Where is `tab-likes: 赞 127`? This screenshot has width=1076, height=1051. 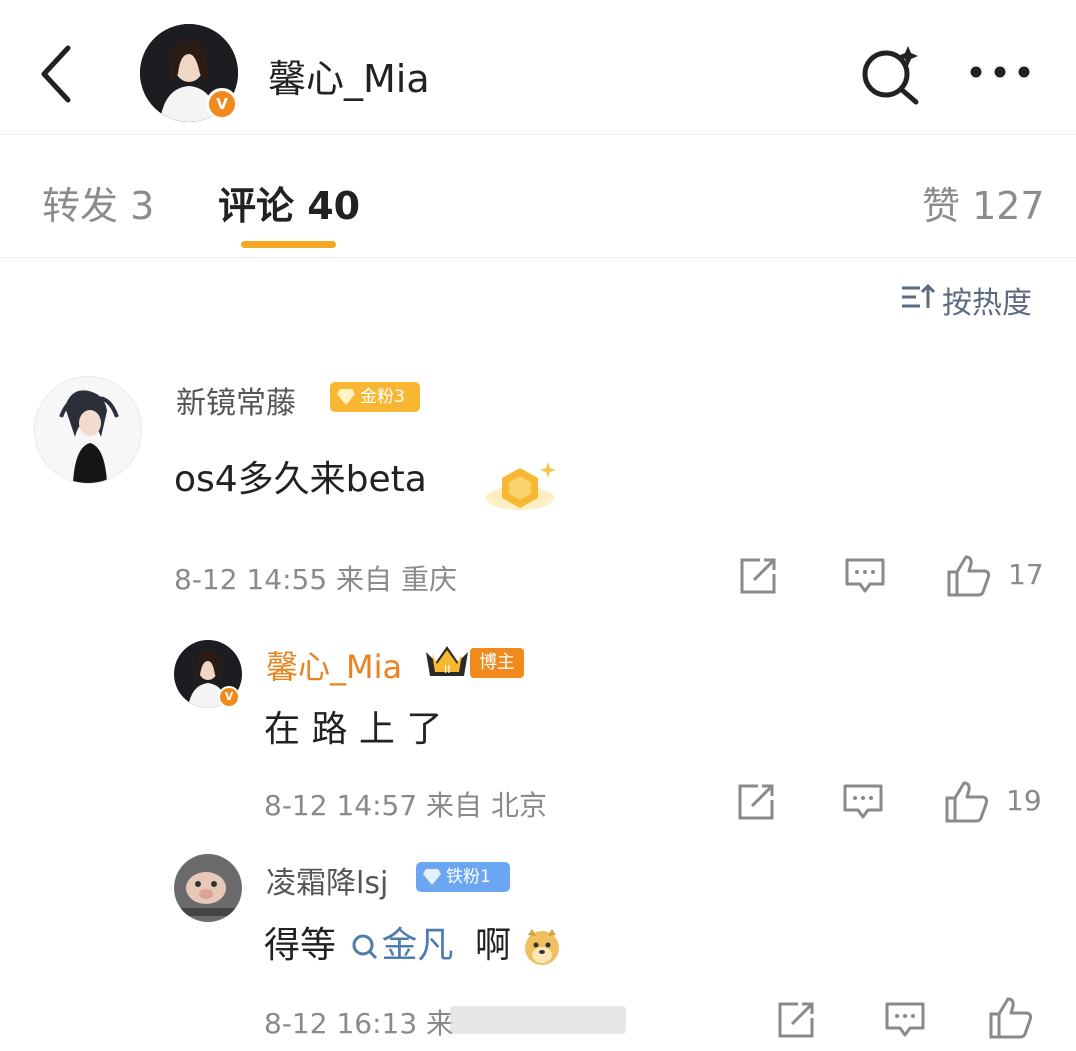
tab-likes: 赞 127 is located at coordinates (983, 202).